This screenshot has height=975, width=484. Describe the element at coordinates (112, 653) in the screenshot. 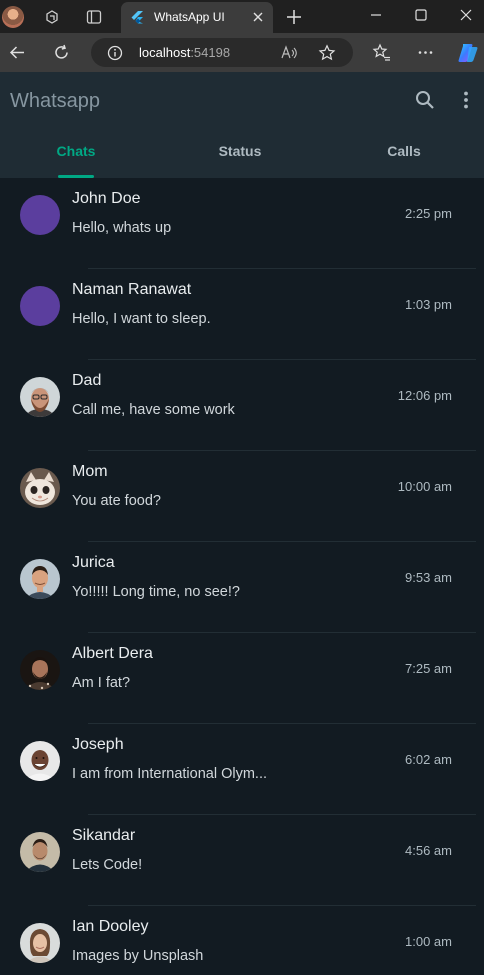

I see `chat-name: Albert Dera` at that location.